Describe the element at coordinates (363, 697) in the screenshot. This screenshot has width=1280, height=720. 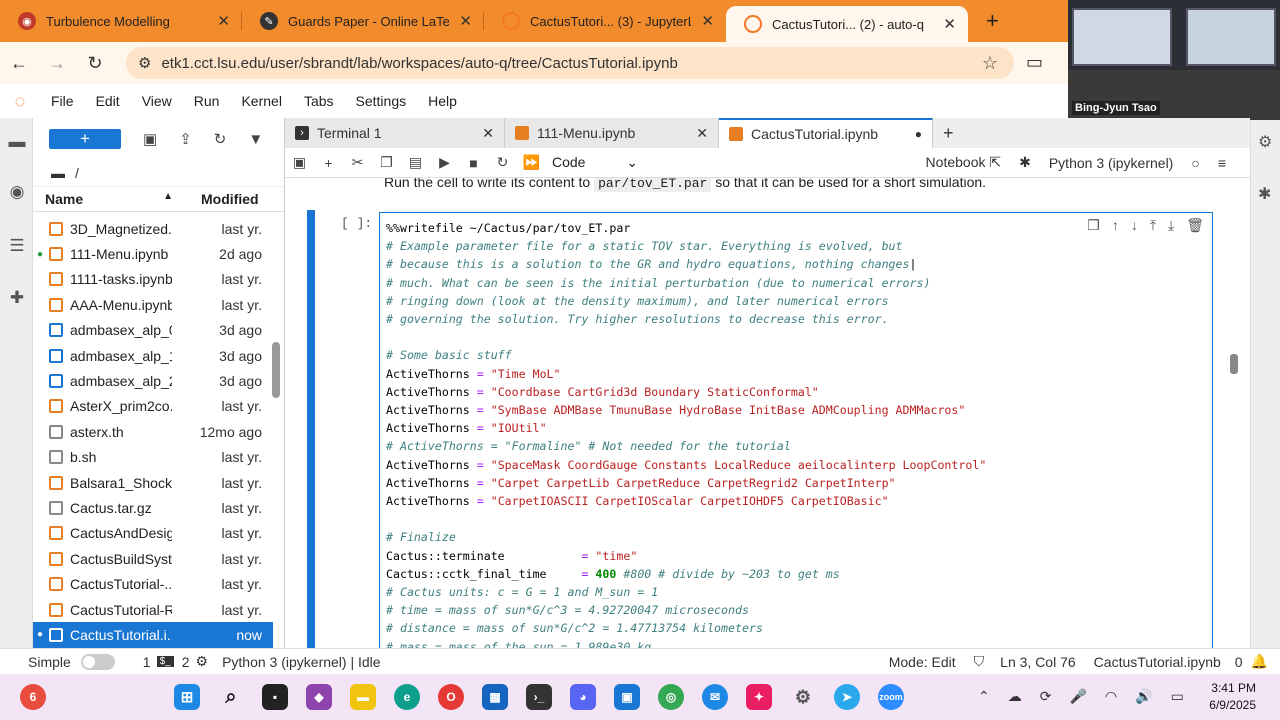
I see `file-explorer-icon: ▬` at that location.